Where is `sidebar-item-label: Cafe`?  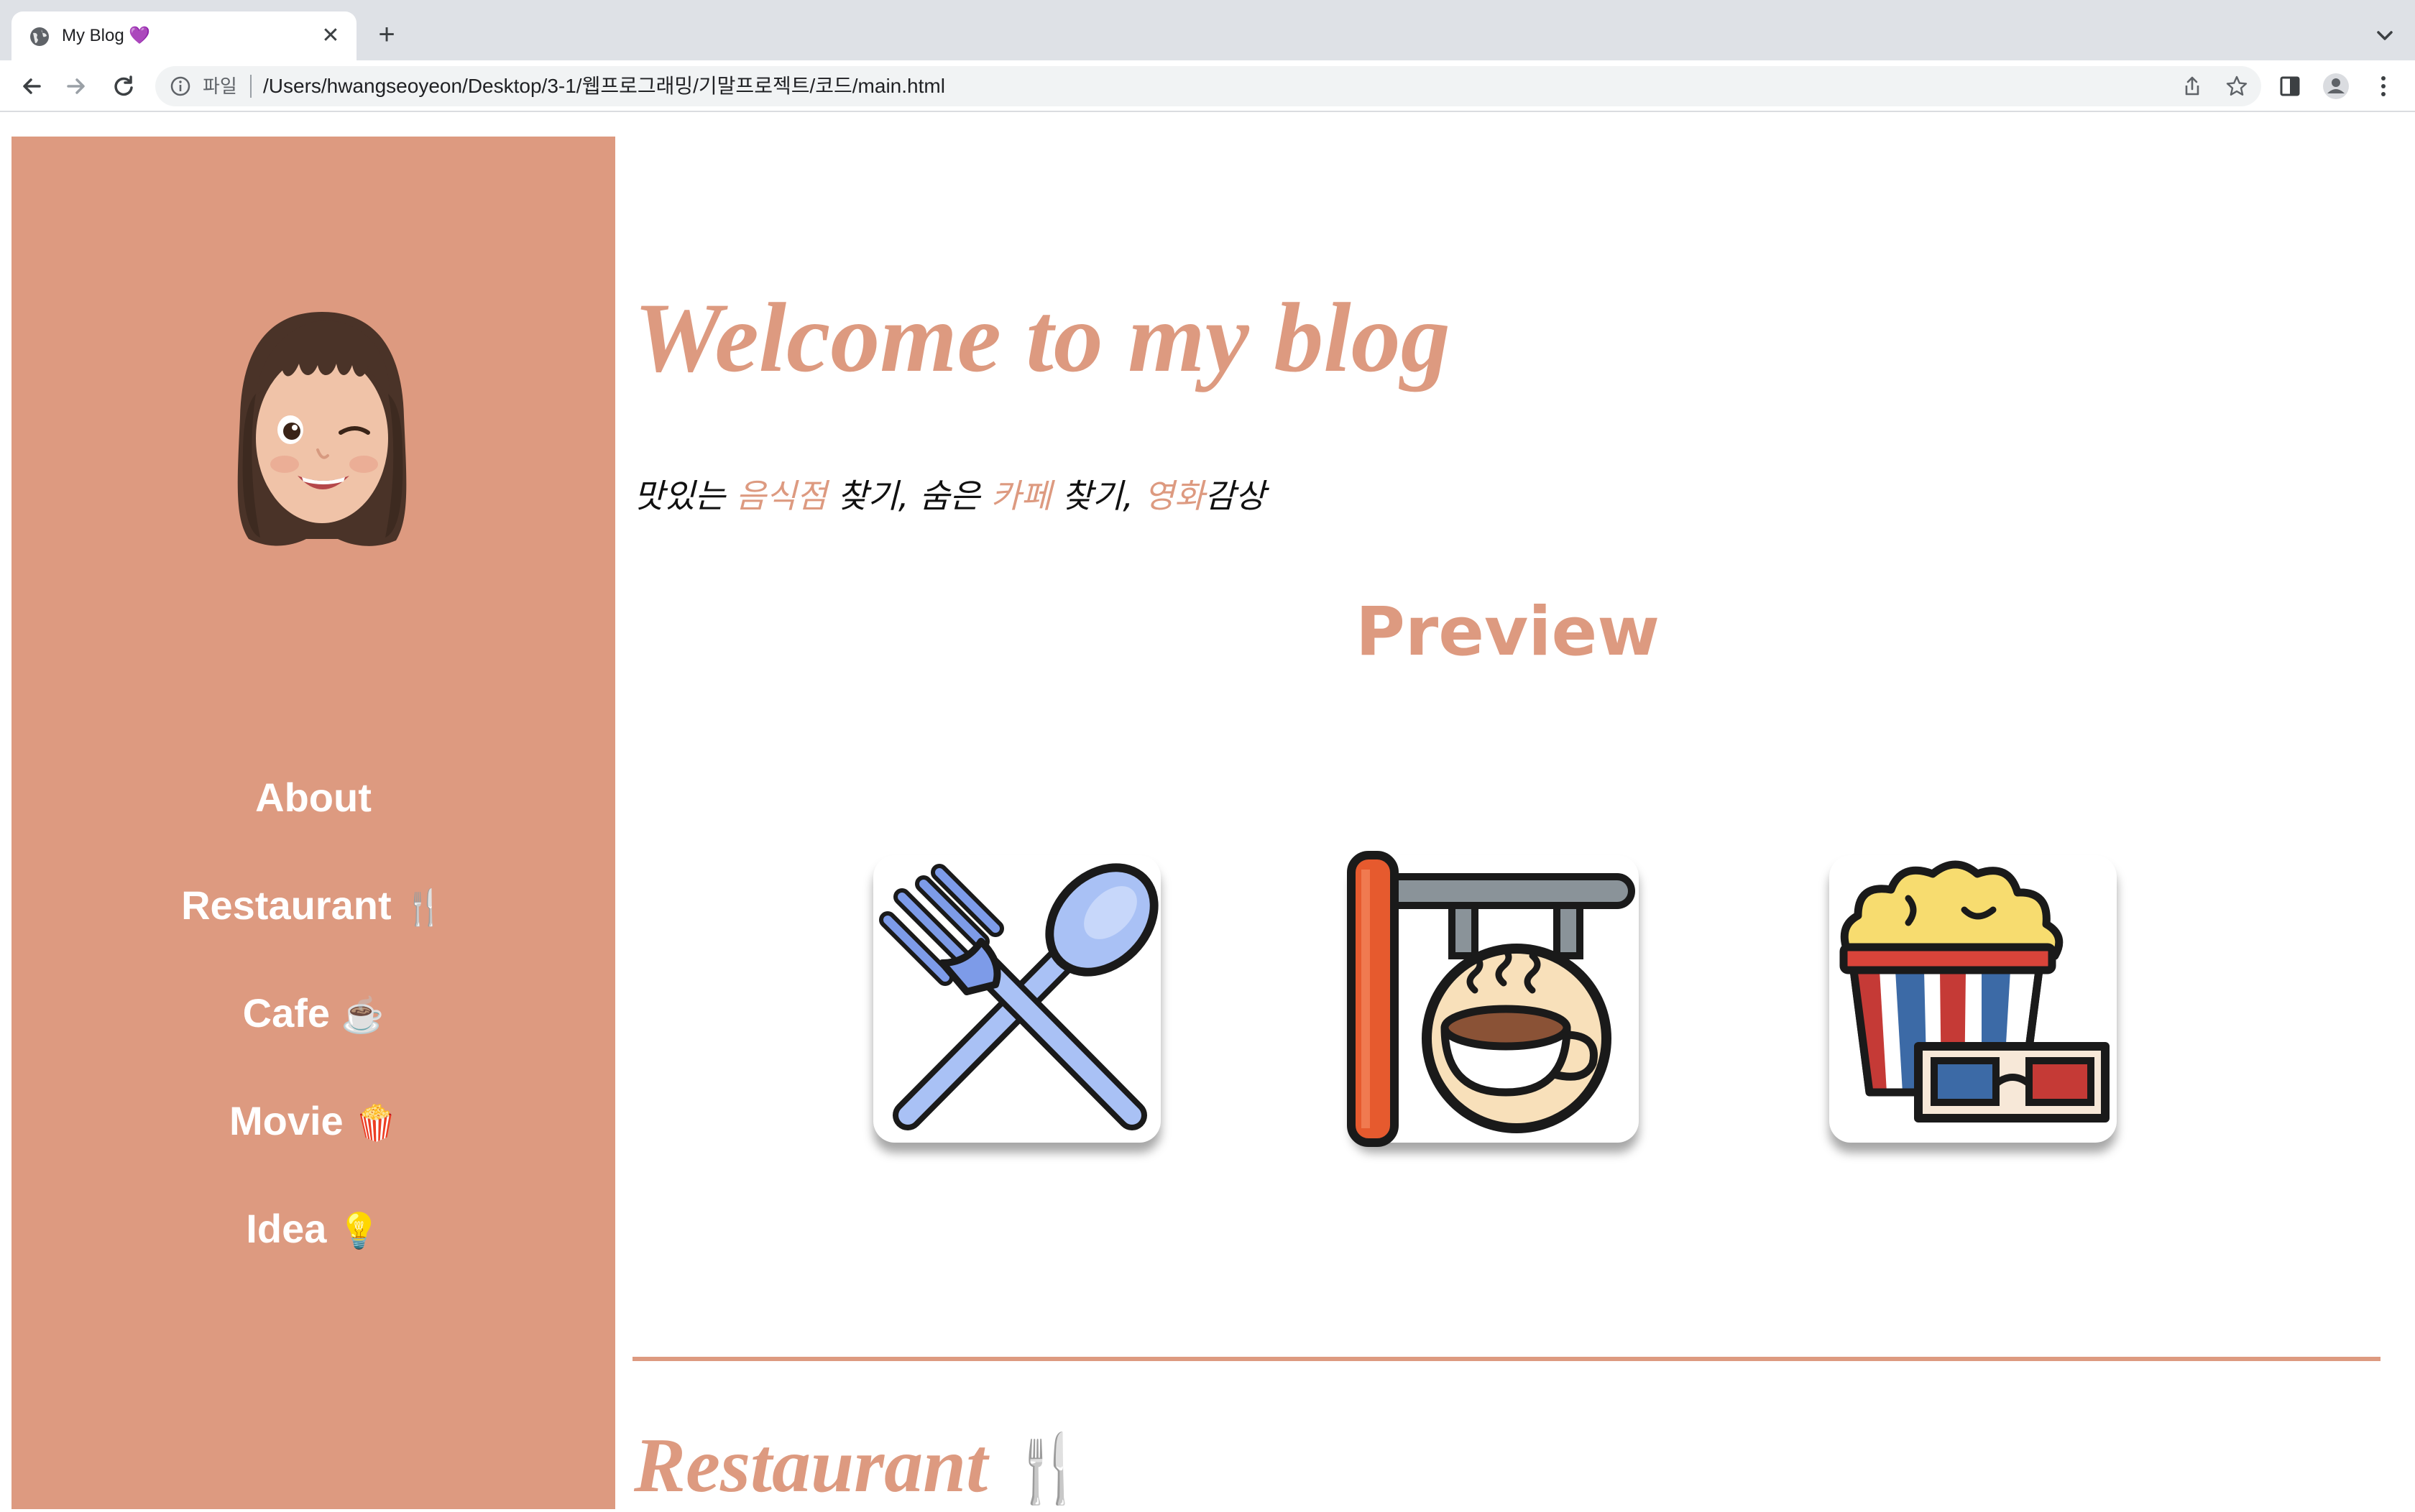
sidebar-item-label: Cafe is located at coordinates (286, 1013).